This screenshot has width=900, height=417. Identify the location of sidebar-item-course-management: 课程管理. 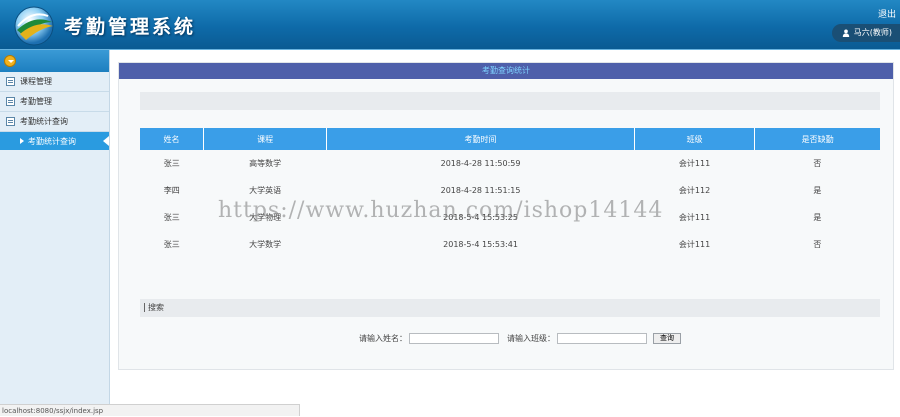
(54, 82).